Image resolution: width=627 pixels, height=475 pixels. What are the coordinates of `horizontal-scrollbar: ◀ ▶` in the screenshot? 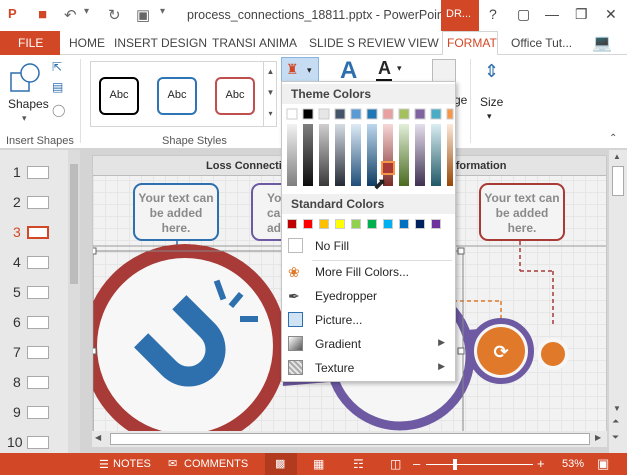 It's located at (349, 439).